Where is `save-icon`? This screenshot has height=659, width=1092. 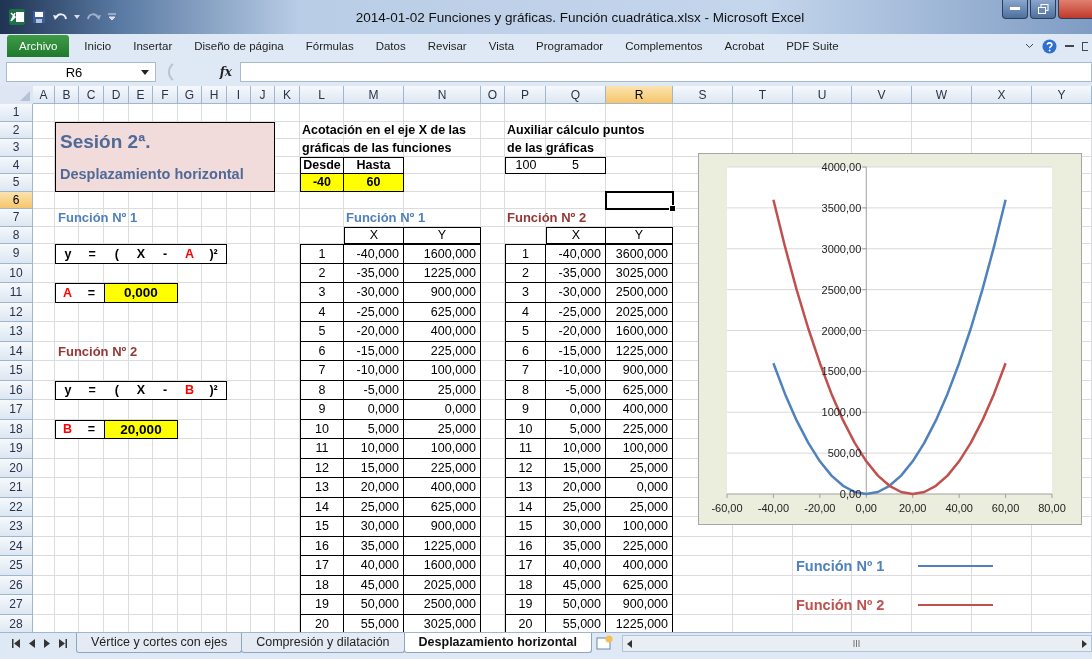 save-icon is located at coordinates (39, 17).